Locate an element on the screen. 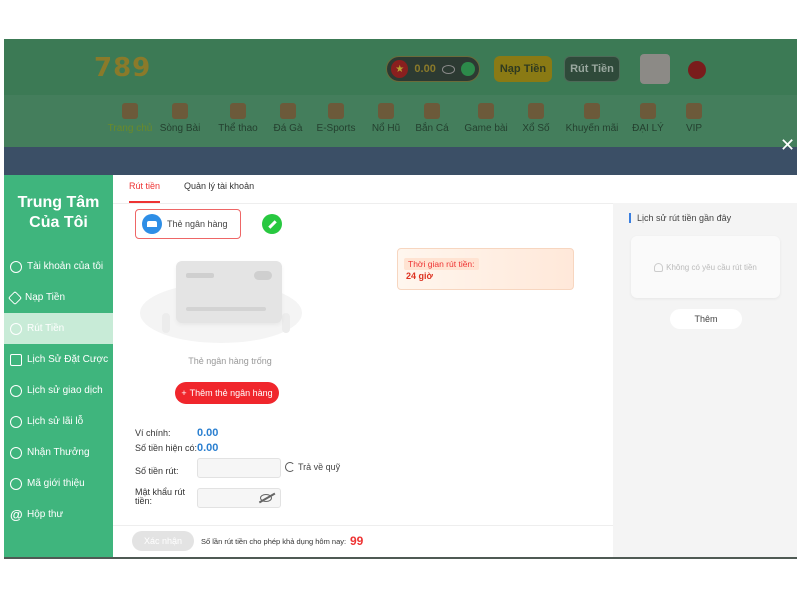 The height and width of the screenshot is (600, 800). confirm-button: Xác nhận is located at coordinates (163, 541).